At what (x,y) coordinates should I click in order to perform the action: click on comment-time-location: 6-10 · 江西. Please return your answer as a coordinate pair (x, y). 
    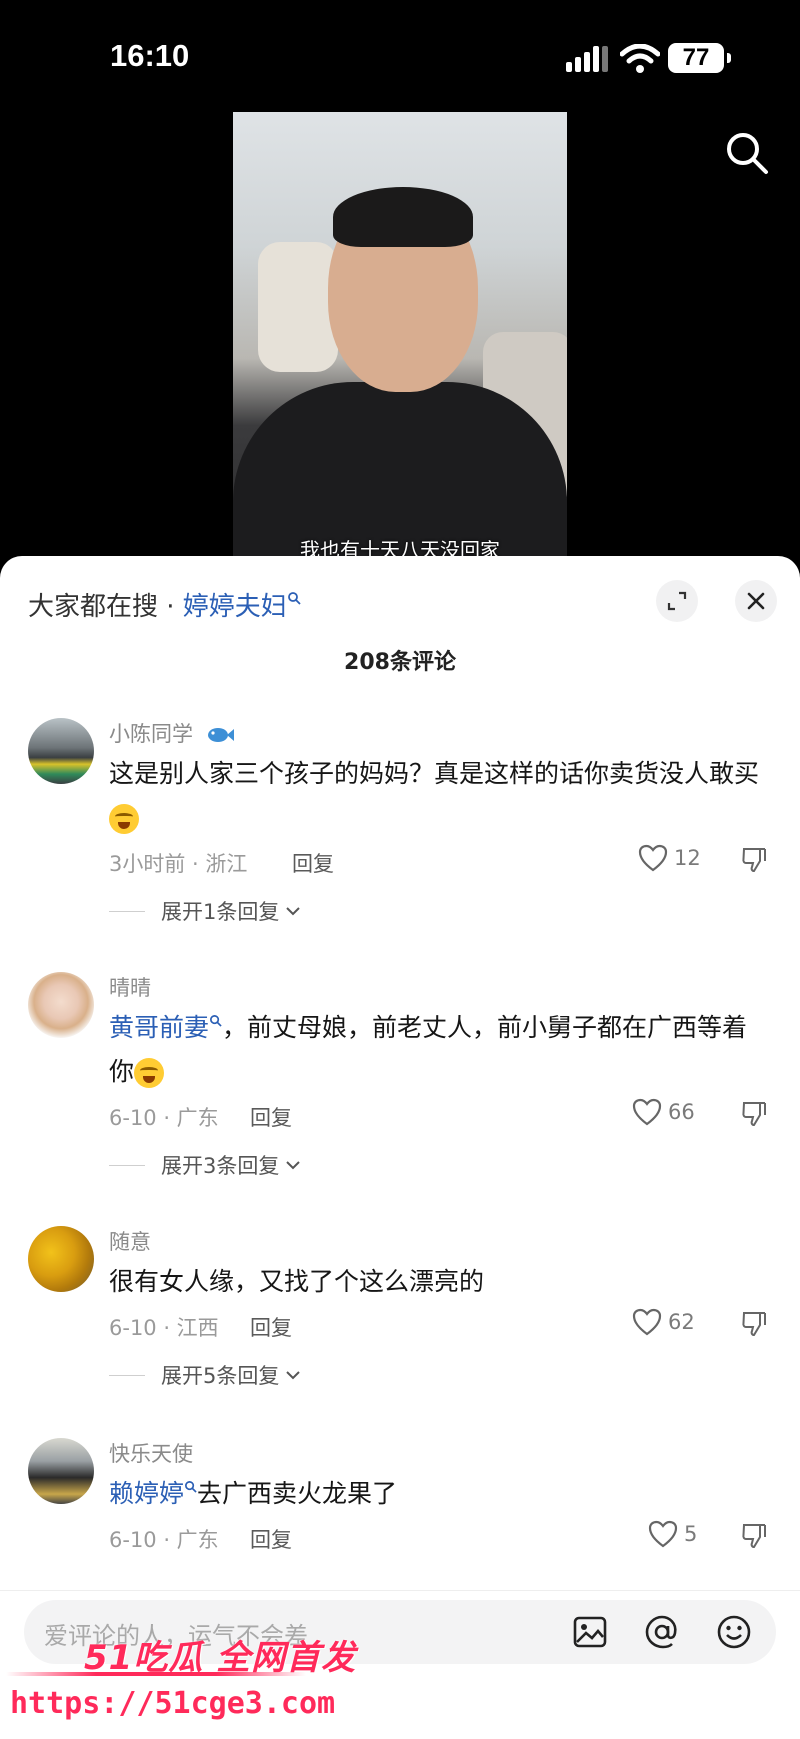
    Looking at the image, I should click on (164, 1328).